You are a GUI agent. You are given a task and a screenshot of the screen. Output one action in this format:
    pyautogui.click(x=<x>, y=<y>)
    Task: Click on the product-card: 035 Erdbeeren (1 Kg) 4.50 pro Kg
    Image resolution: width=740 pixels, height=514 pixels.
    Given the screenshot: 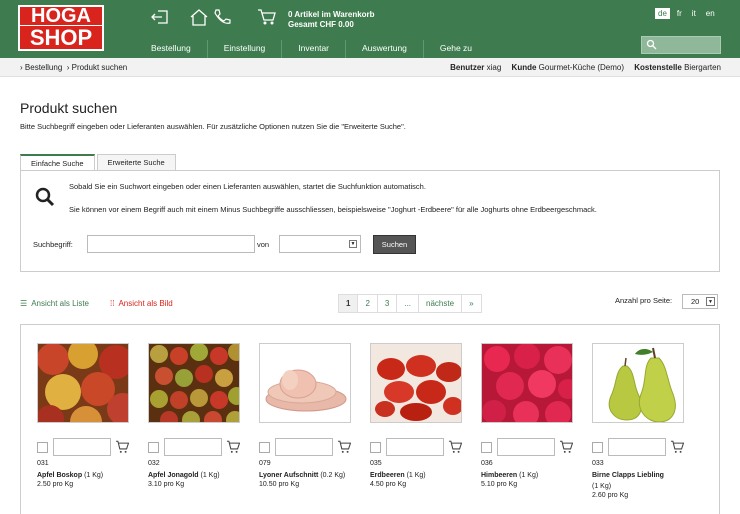 What is the action you would take?
    pyautogui.click(x=416, y=415)
    